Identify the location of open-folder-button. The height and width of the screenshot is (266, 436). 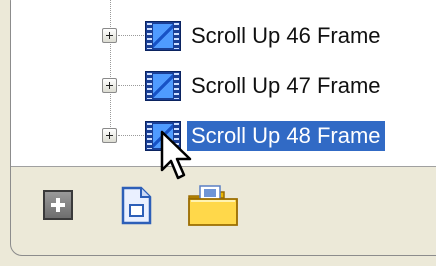
(213, 206).